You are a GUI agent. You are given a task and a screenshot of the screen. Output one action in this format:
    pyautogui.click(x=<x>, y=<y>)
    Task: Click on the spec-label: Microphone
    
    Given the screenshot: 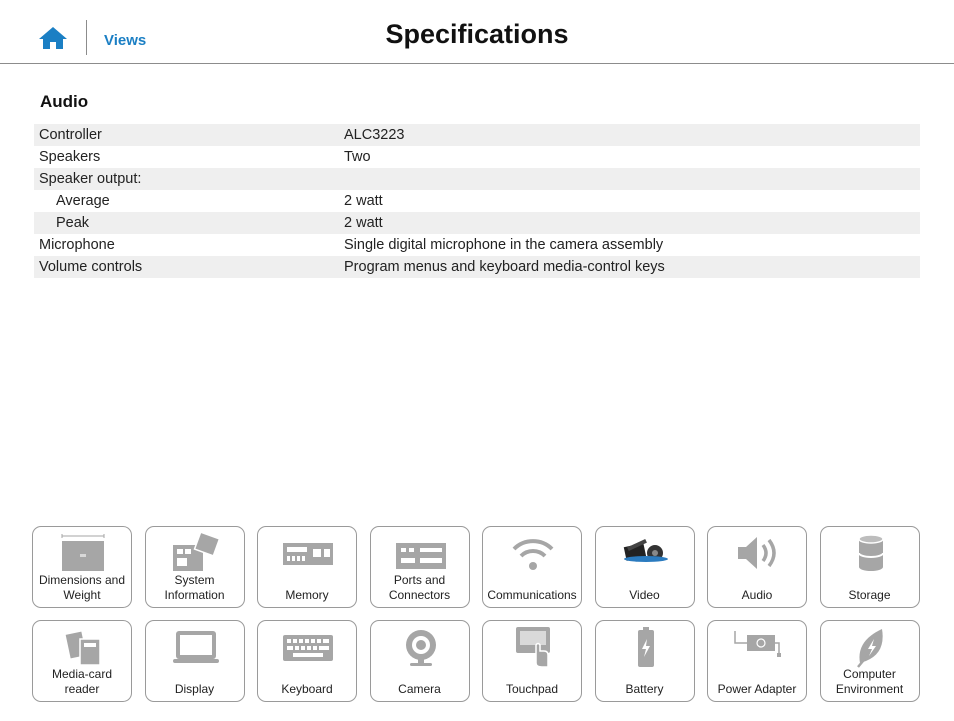 What is the action you would take?
    pyautogui.click(x=77, y=245)
    